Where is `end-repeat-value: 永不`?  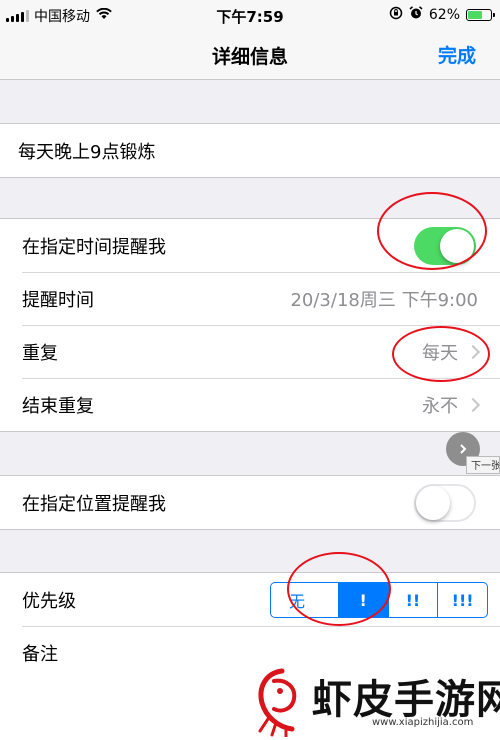 end-repeat-value: 永不 is located at coordinates (440, 406).